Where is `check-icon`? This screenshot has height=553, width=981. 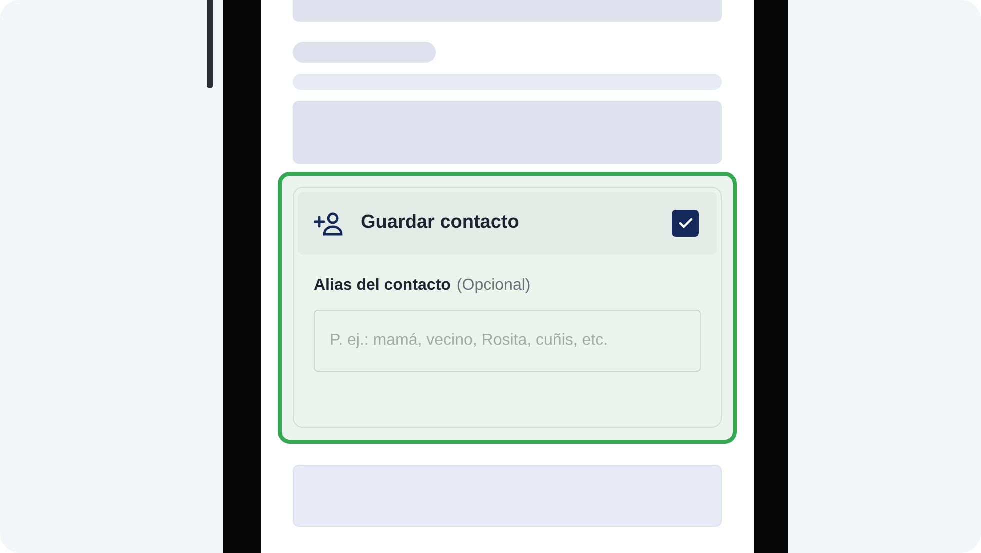 check-icon is located at coordinates (685, 223).